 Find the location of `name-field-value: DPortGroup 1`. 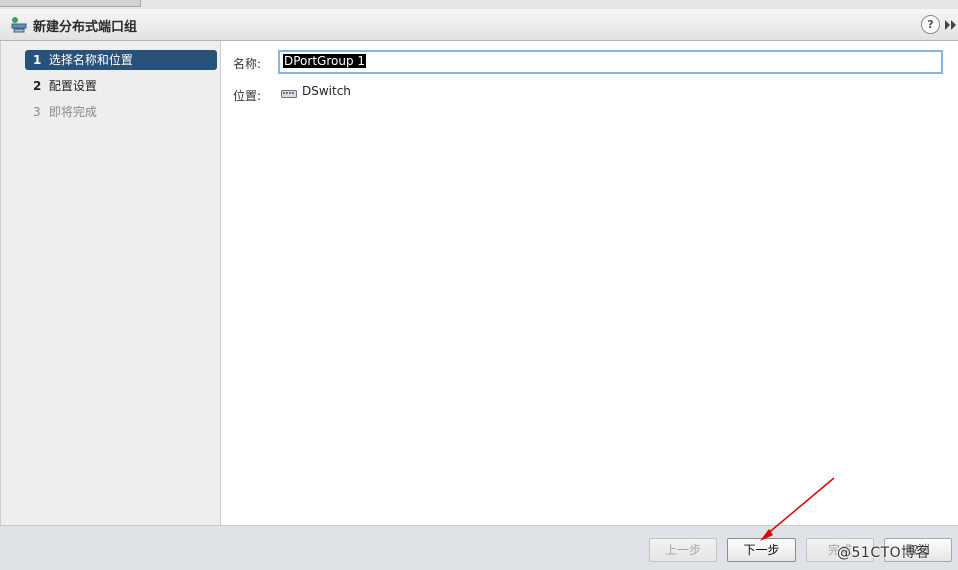

name-field-value: DPortGroup 1 is located at coordinates (325, 61).